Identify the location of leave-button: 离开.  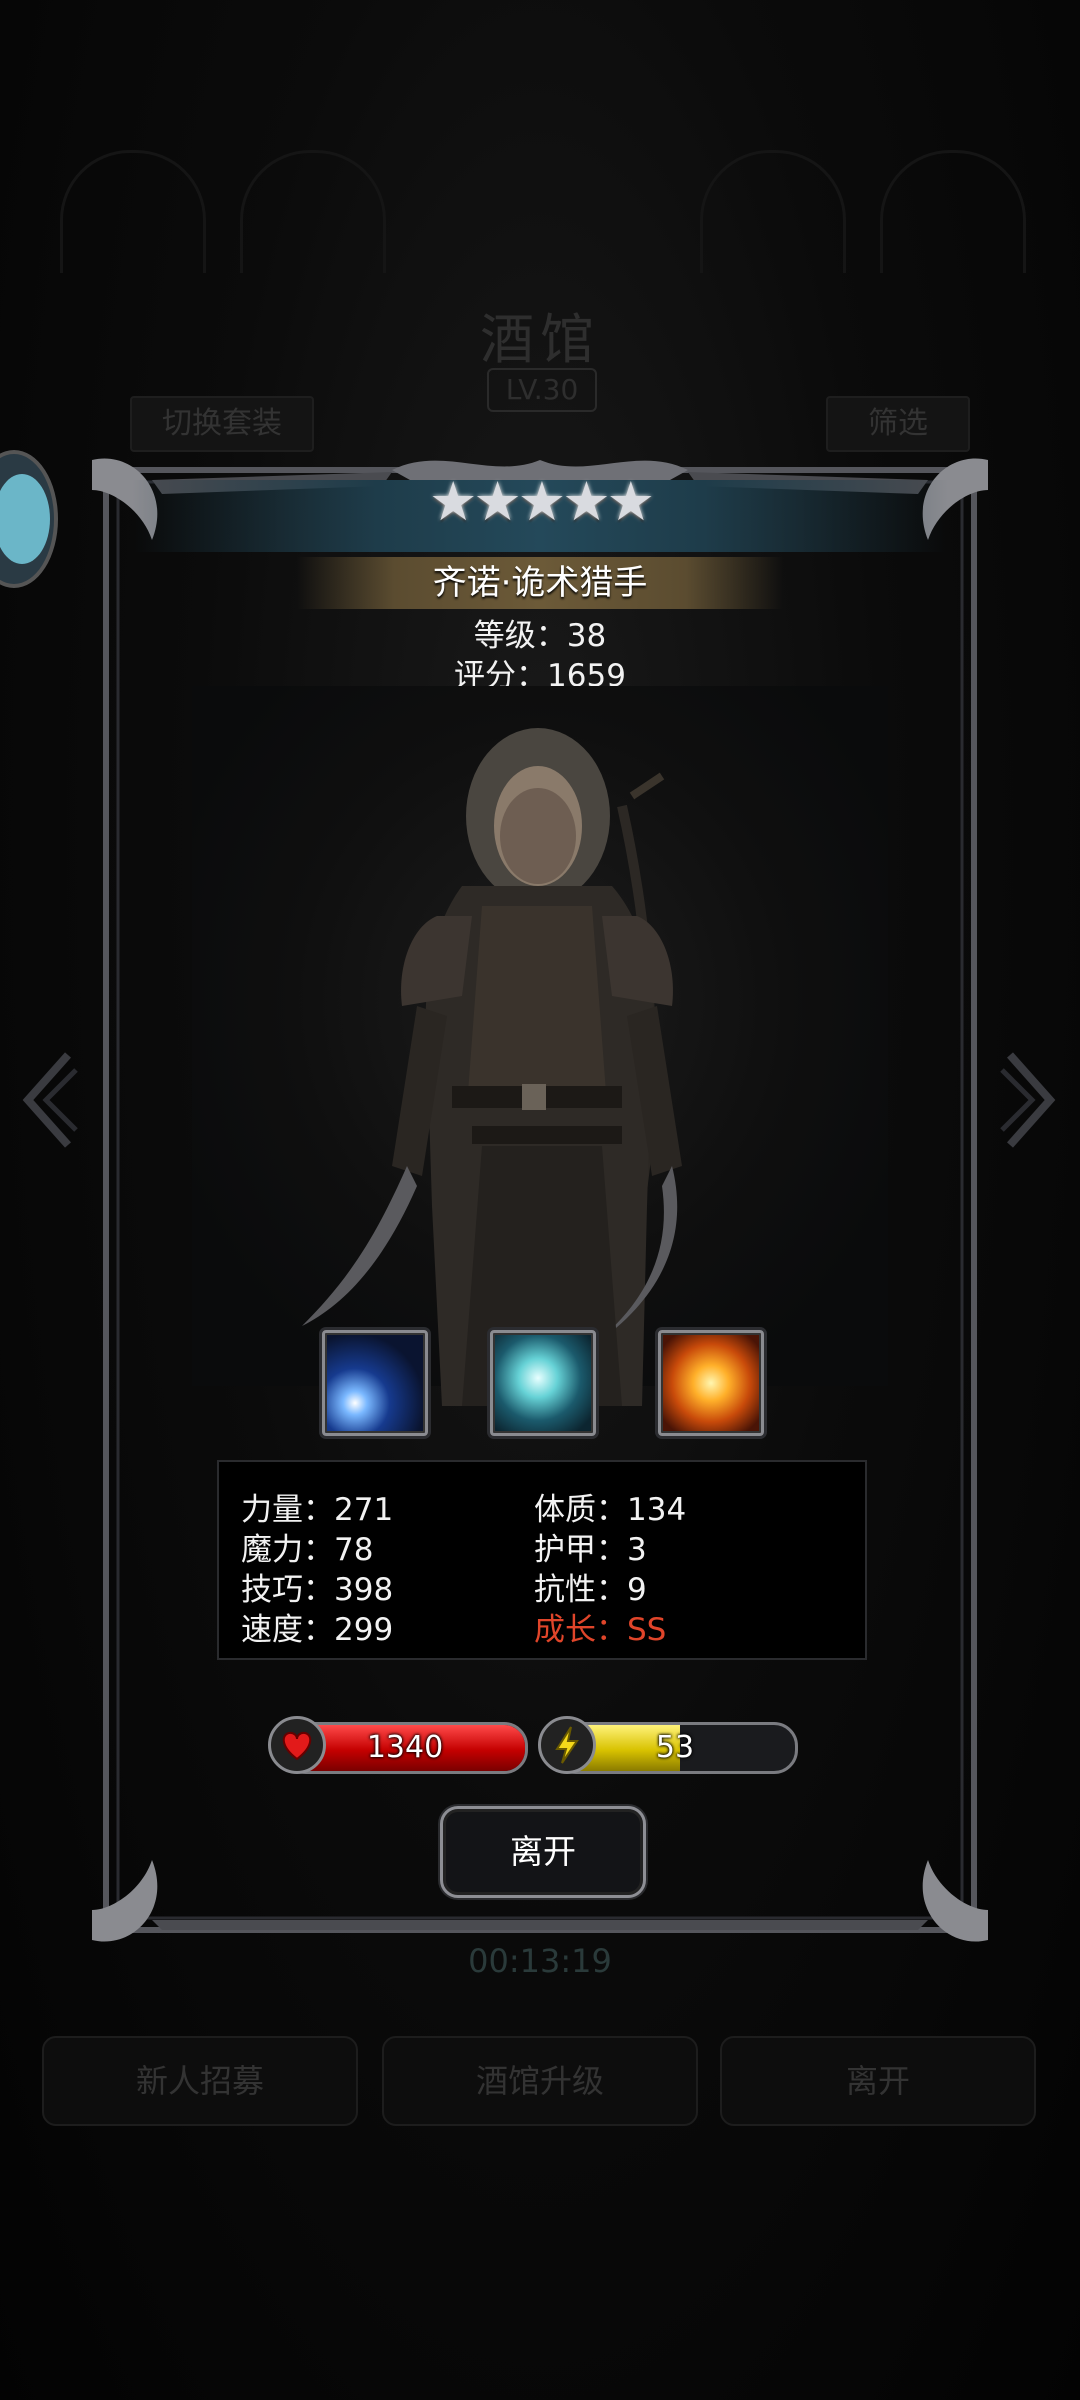
(543, 1852).